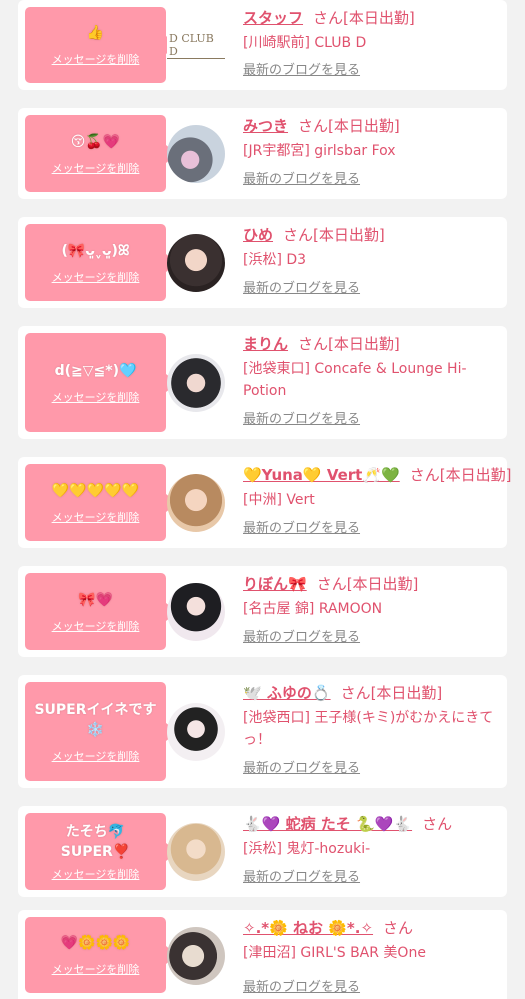 This screenshot has height=999, width=525. I want to click on message-bubble: たそち🐬 SUPER❣️ メッセージを削除, so click(101, 851).